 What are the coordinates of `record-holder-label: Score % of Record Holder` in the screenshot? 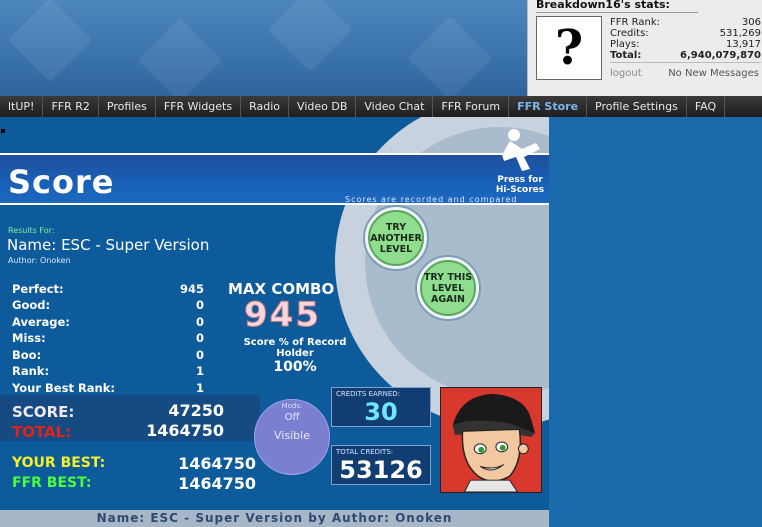 It's located at (295, 348).